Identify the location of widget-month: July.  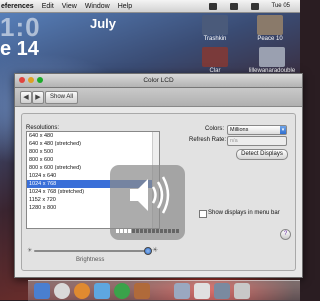
(103, 23).